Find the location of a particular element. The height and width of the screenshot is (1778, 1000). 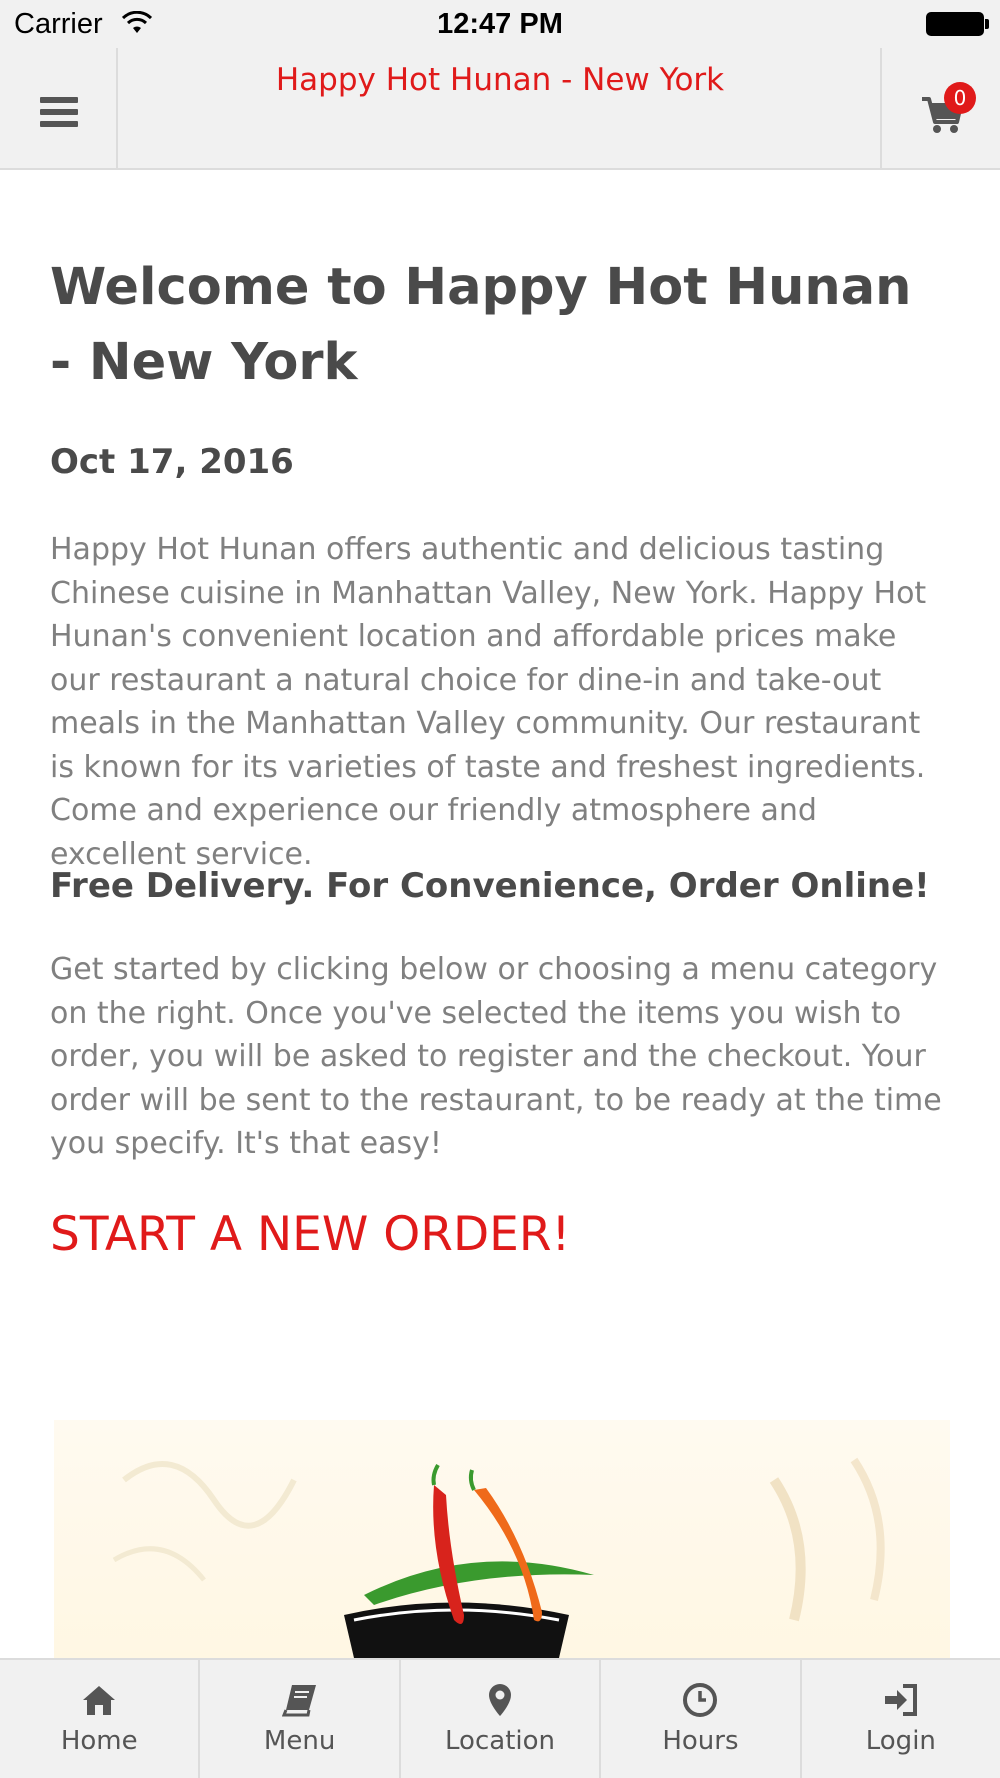

clock-icon is located at coordinates (700, 1700).